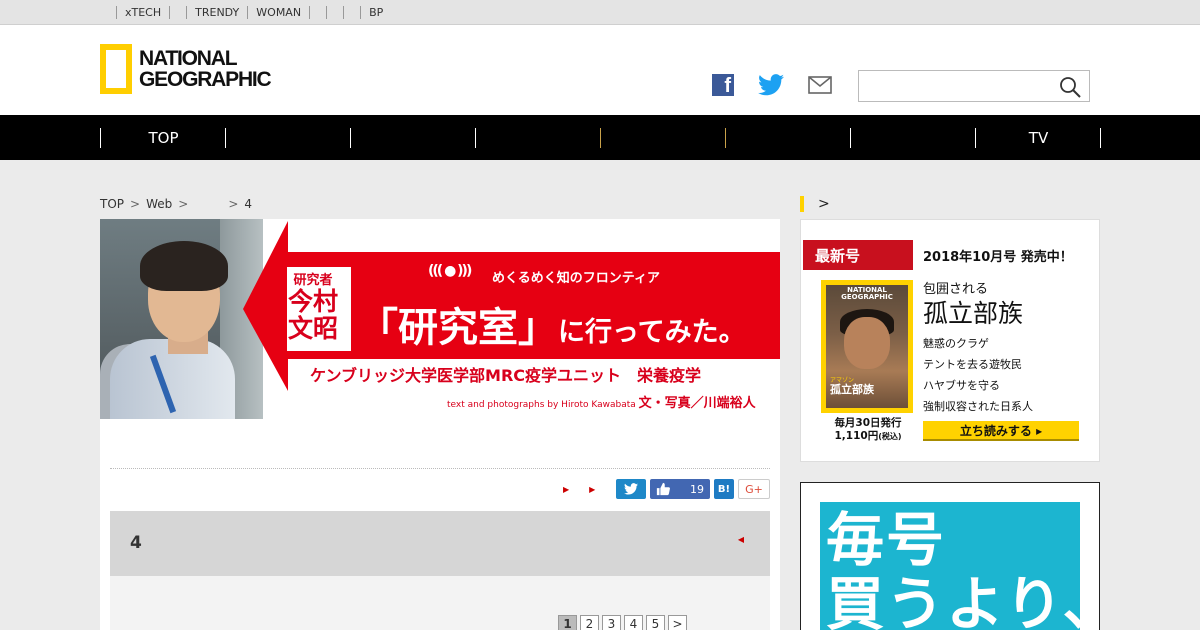  I want to click on page-4-button: 4, so click(633, 622).